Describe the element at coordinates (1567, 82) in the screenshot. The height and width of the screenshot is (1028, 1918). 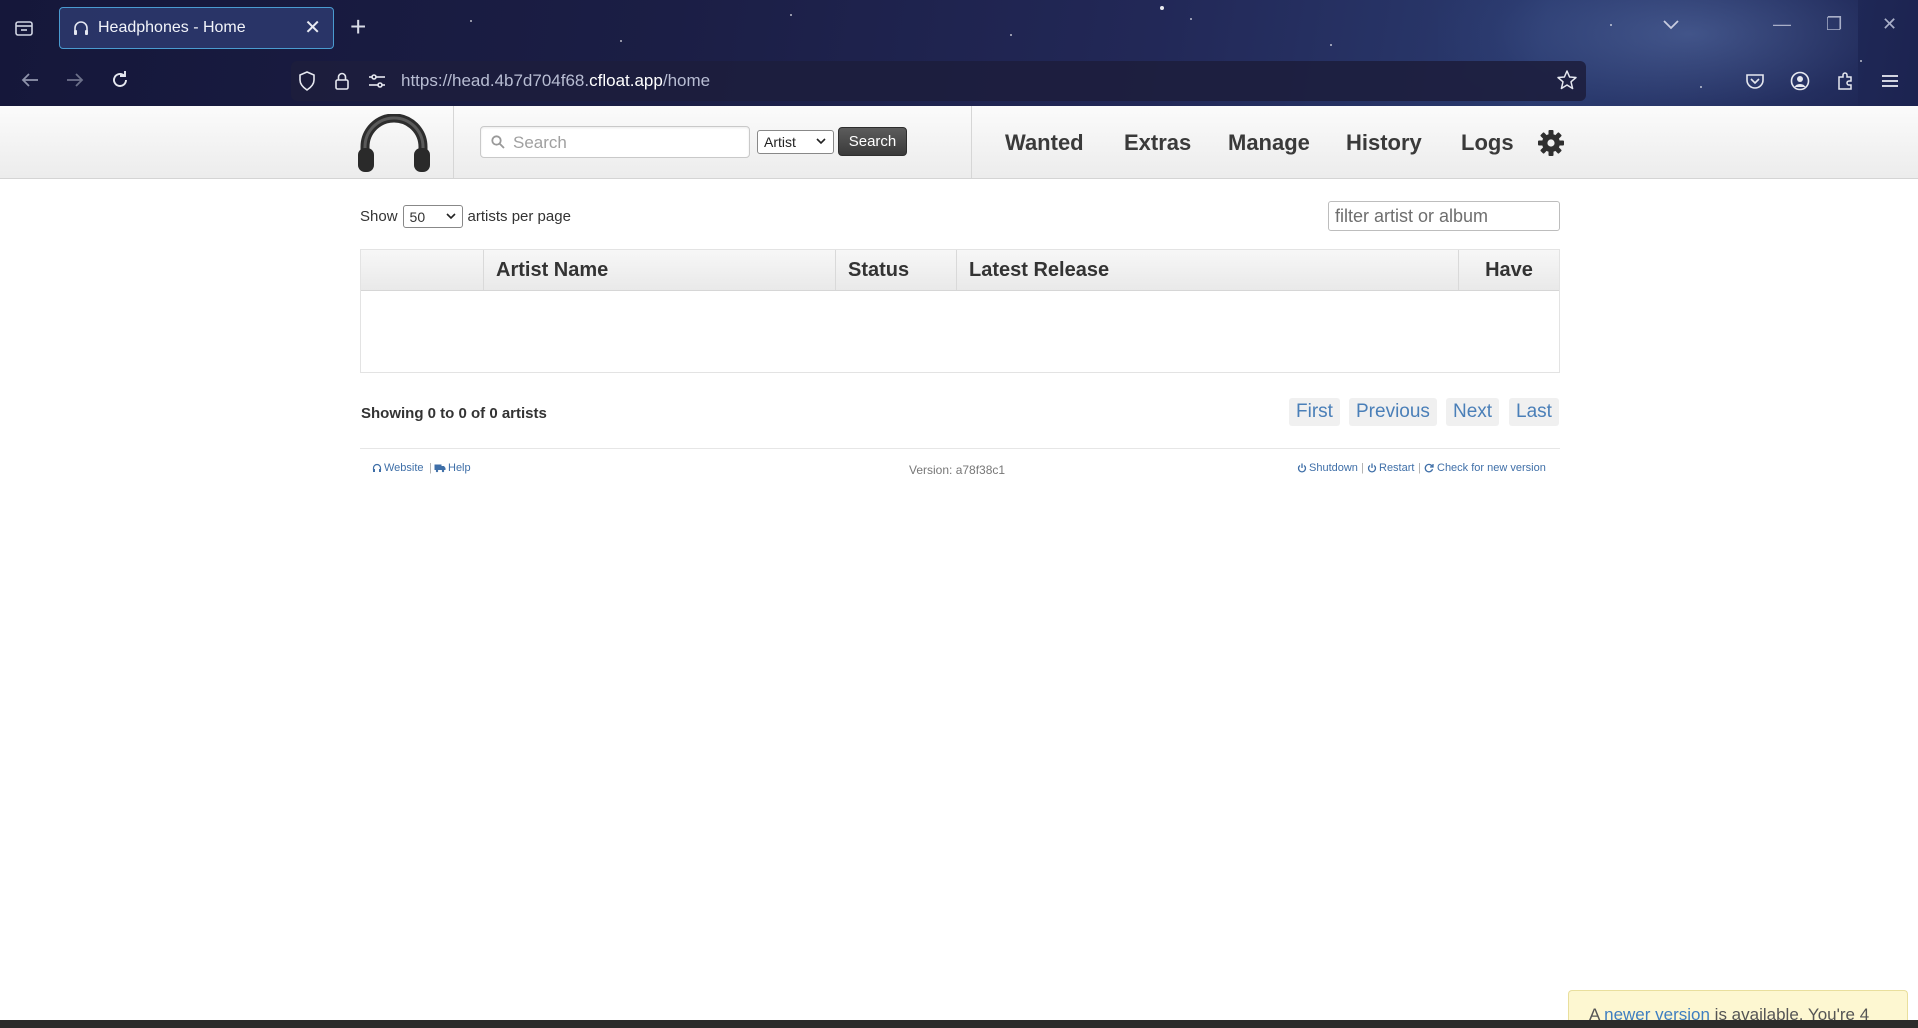
I see `bookmark-star-icon` at that location.